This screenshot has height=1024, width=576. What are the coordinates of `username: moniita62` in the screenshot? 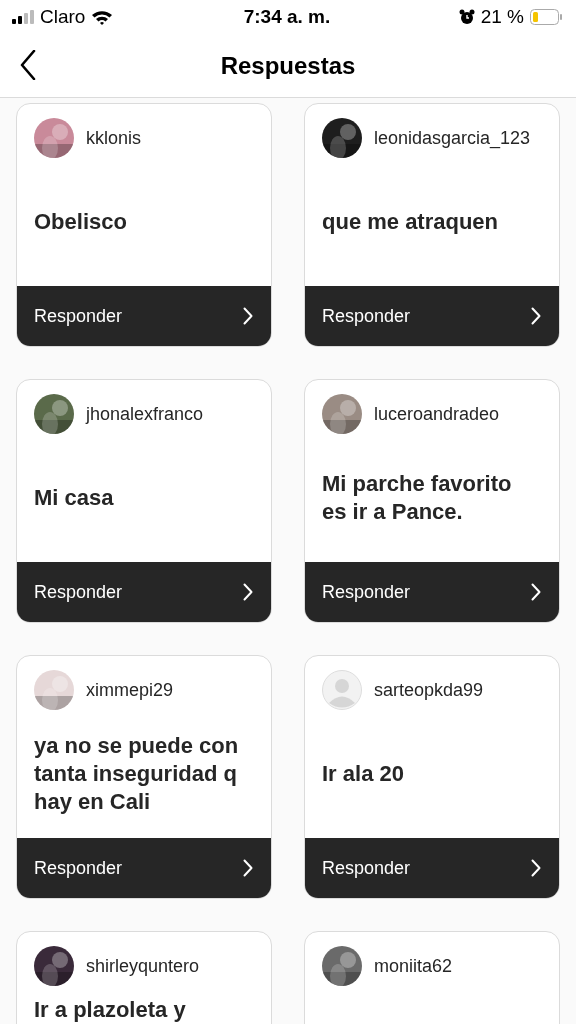 It's located at (413, 966).